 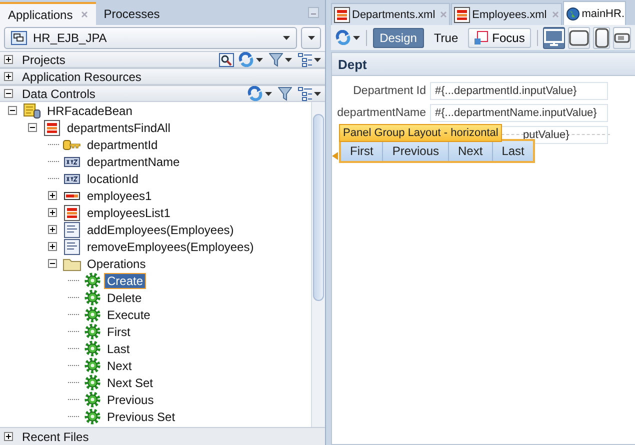 I want to click on tree-item: addEmployees(Employees), so click(x=160, y=229).